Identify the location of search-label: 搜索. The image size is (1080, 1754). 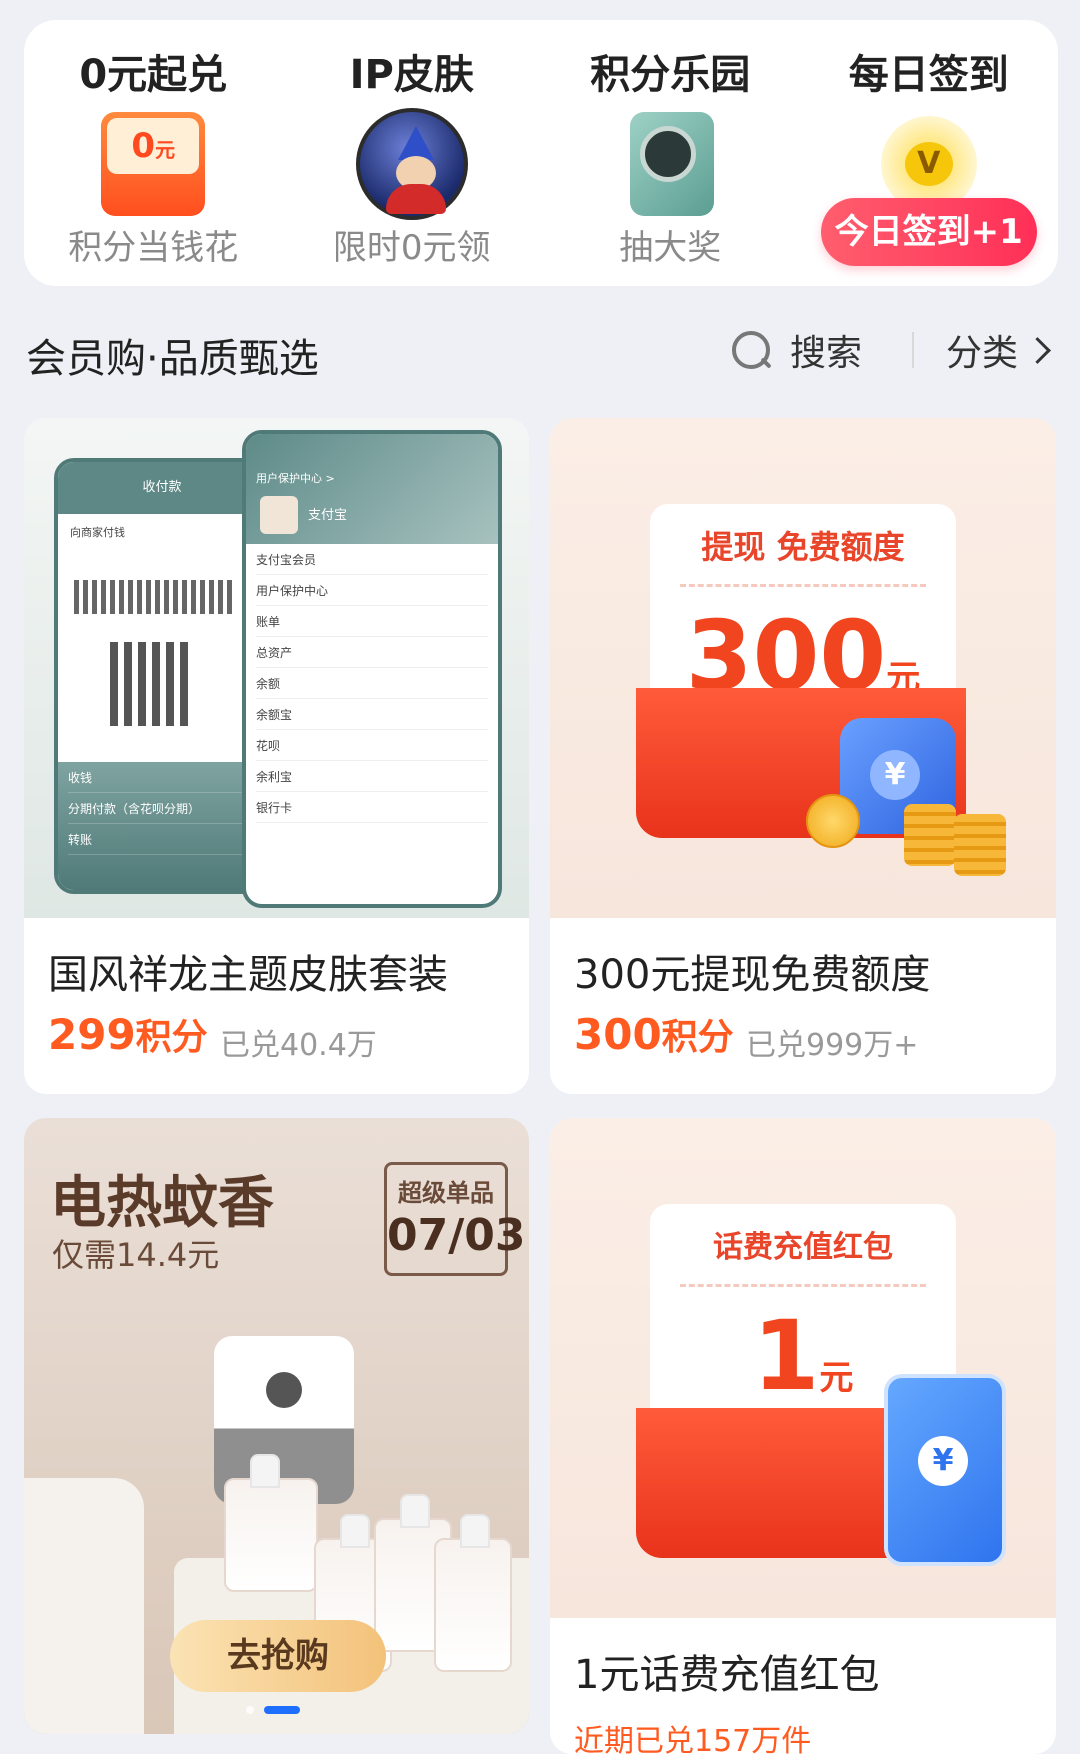
(826, 353).